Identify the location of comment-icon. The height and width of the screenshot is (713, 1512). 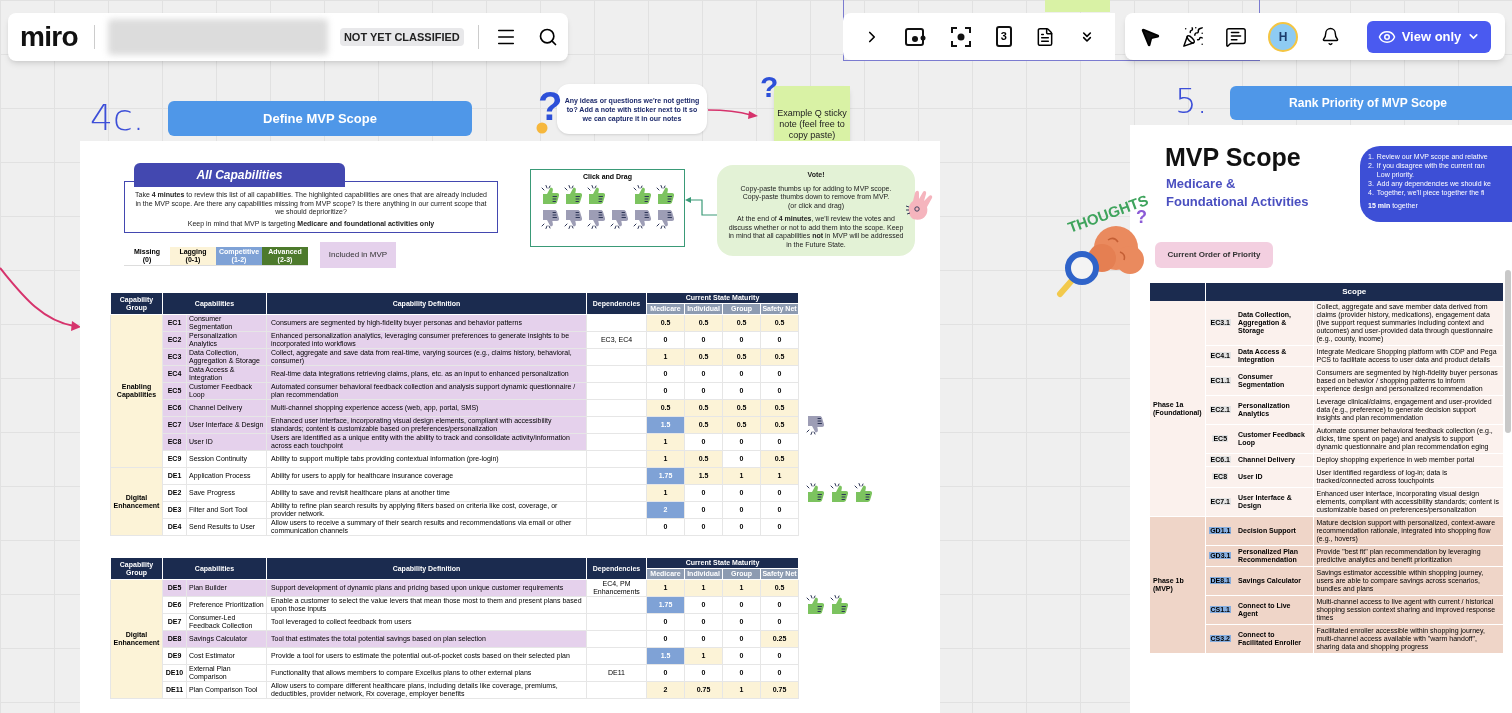
(1236, 36).